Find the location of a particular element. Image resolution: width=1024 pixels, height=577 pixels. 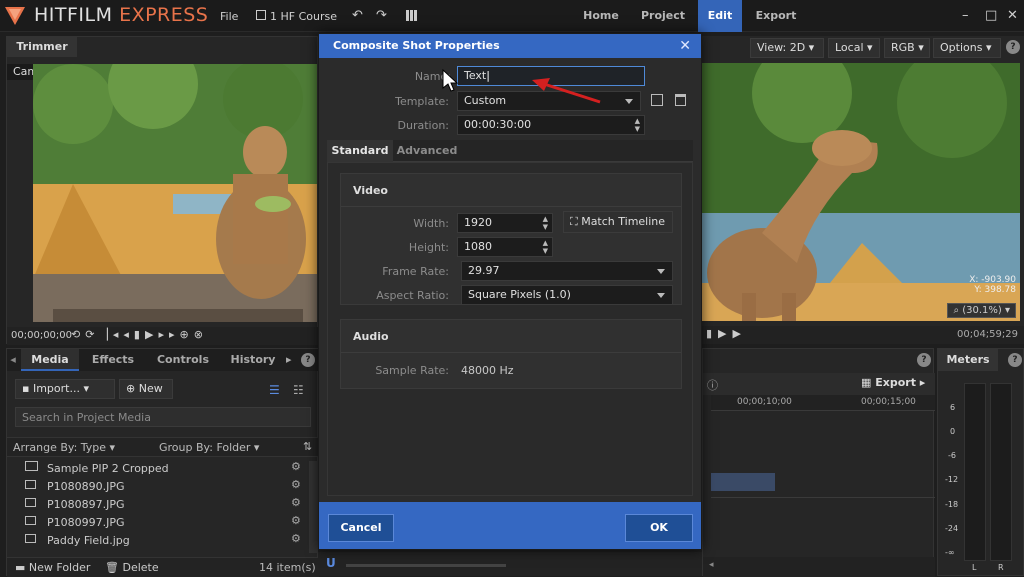

sort-icon: ⇅ is located at coordinates (307, 446).